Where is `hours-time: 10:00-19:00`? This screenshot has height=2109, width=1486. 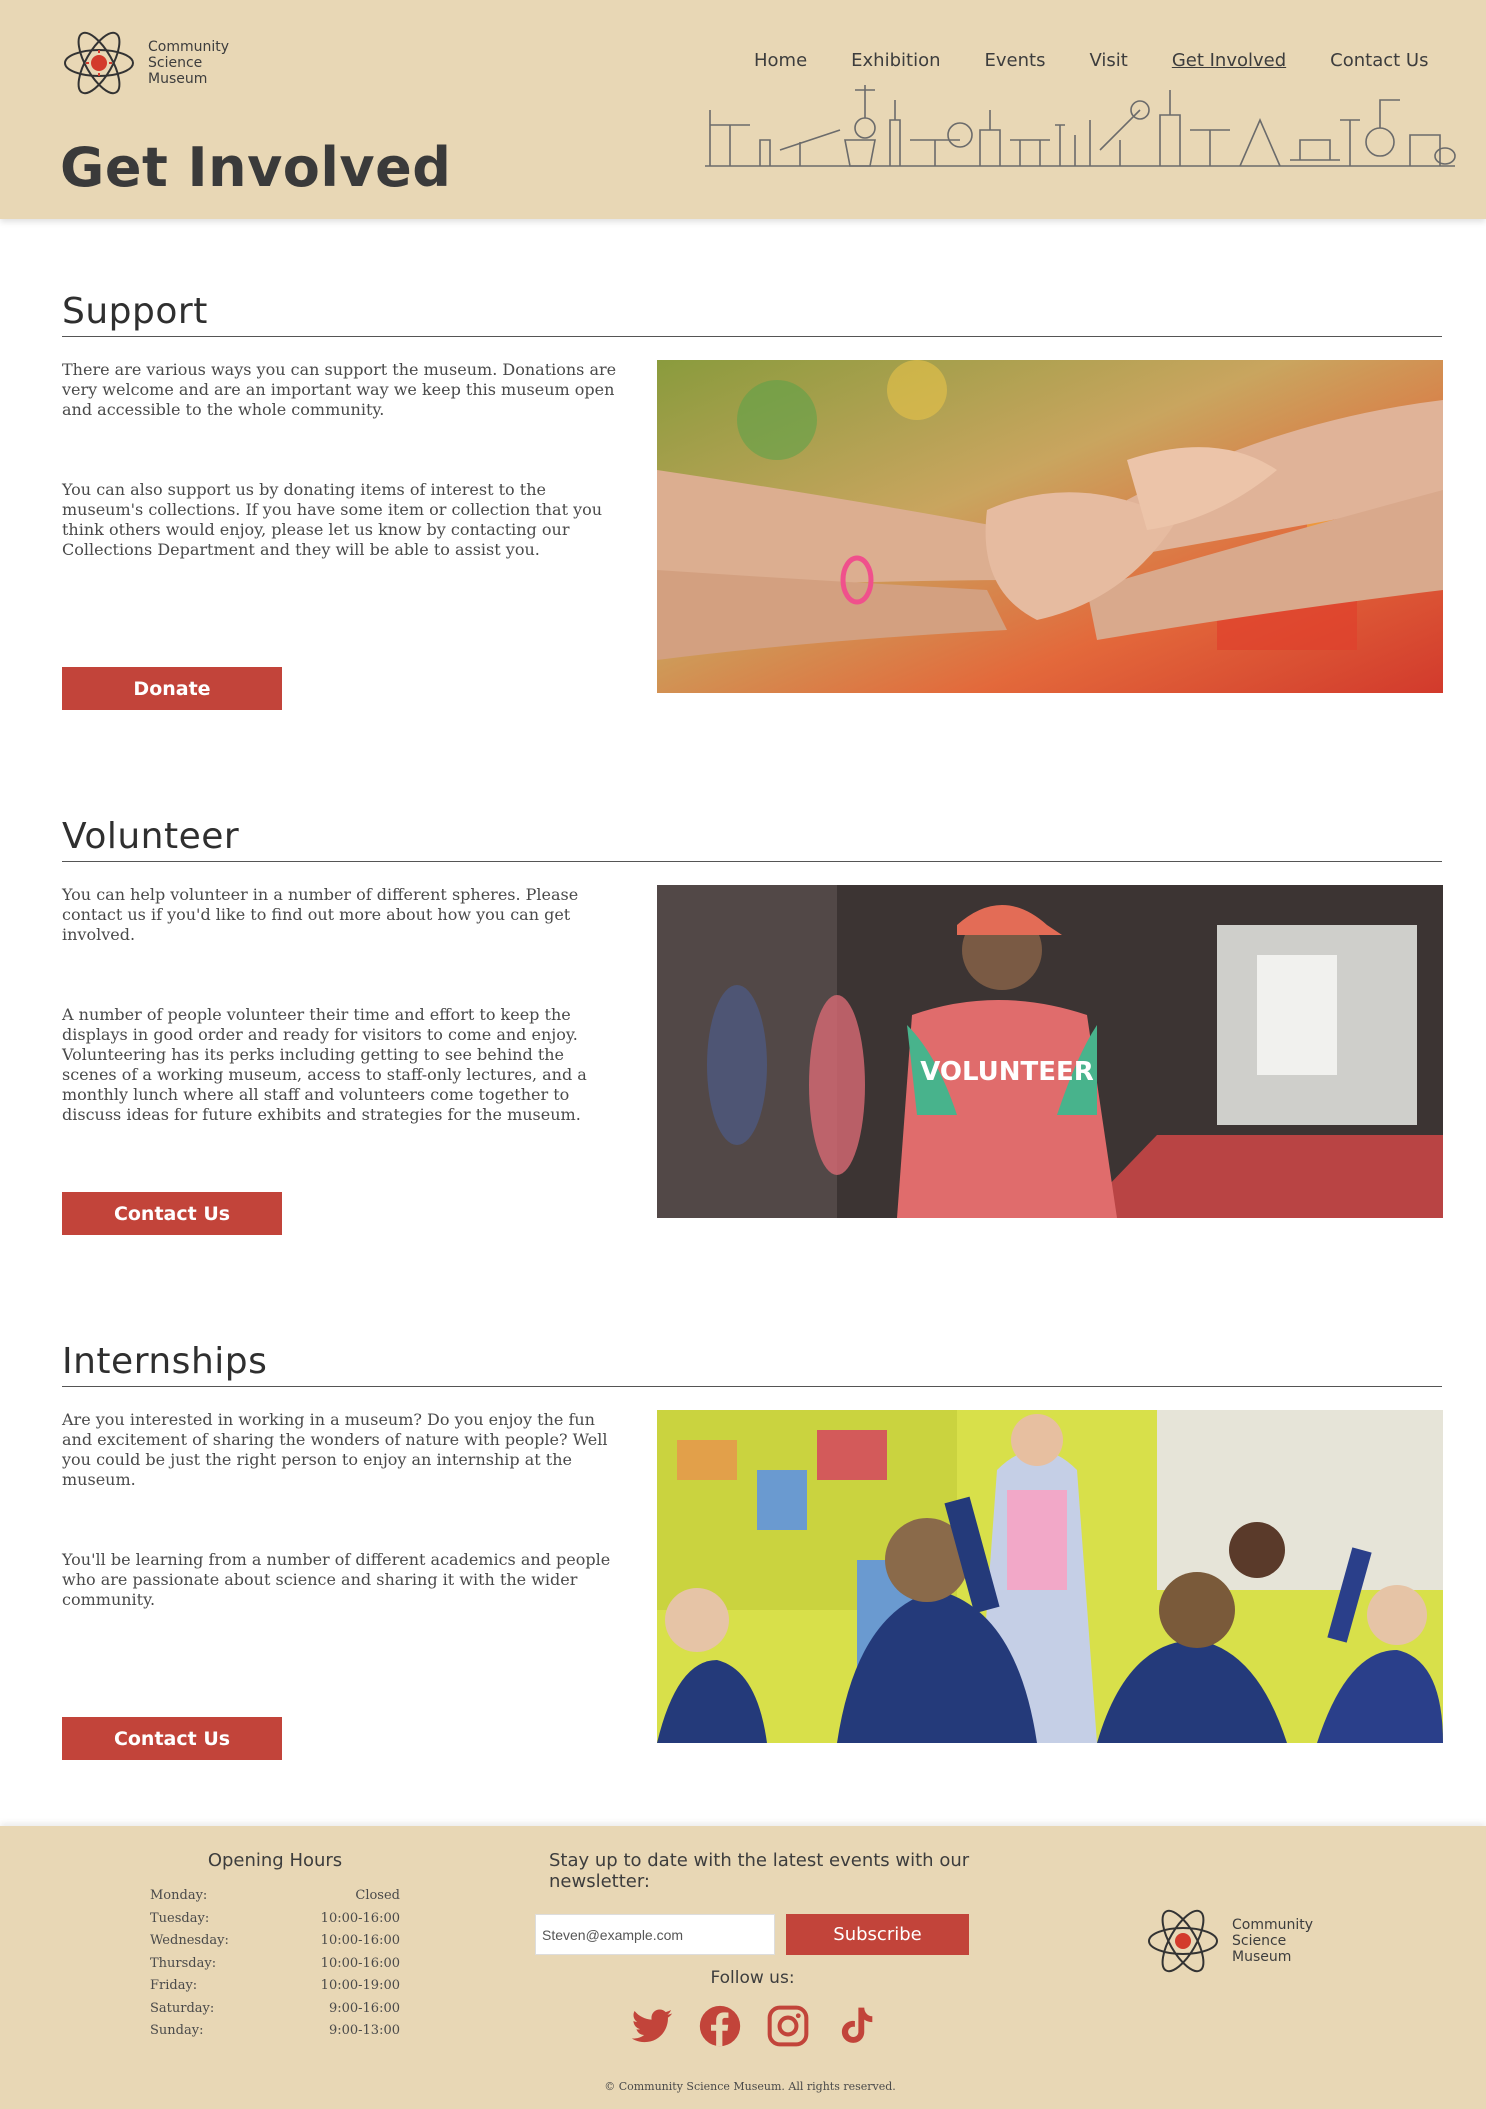 hours-time: 10:00-19:00 is located at coordinates (360, 1985).